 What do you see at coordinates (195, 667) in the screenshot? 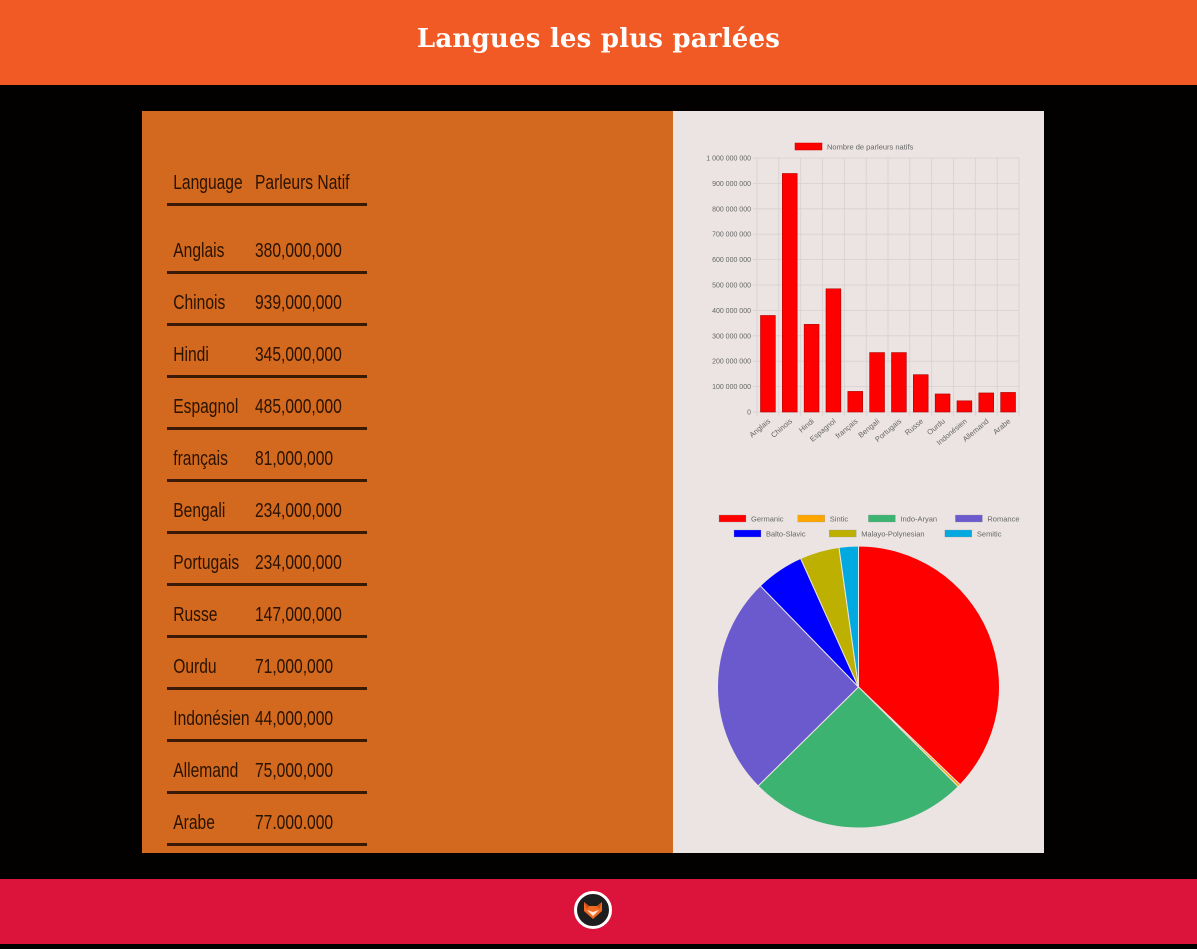
I see `language-cell: Ourdu` at bounding box center [195, 667].